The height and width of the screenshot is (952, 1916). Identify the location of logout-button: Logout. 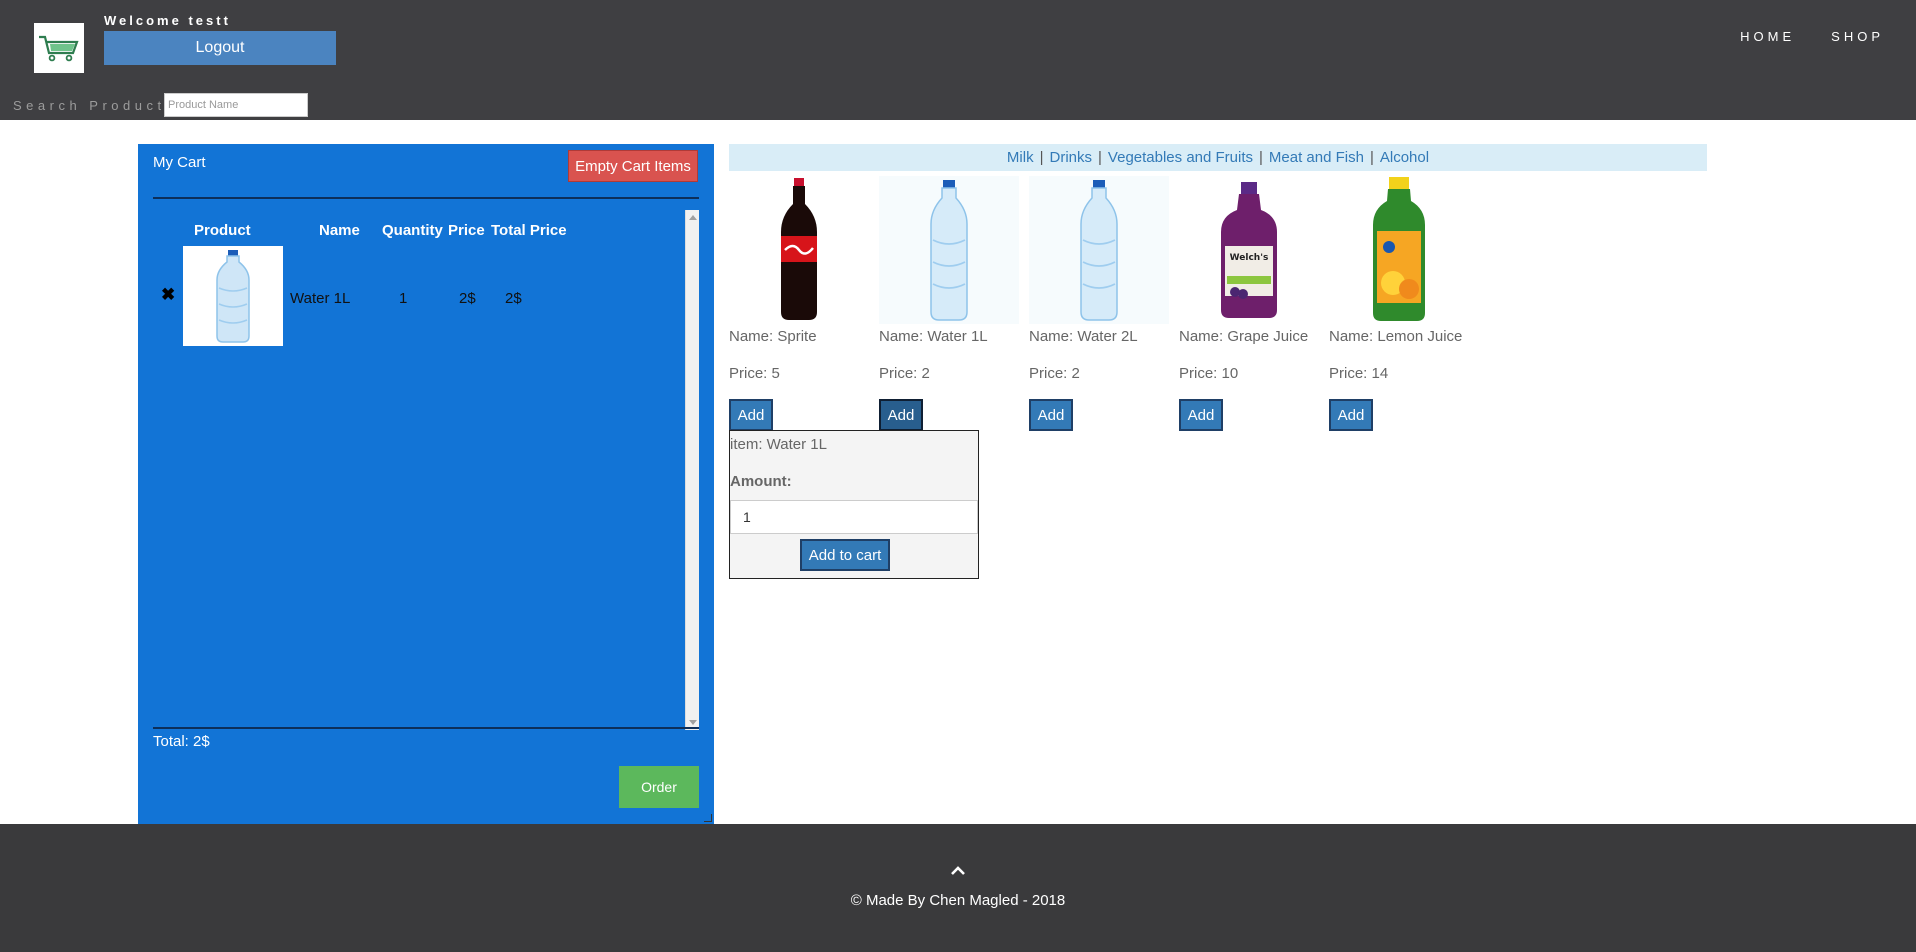
(220, 48).